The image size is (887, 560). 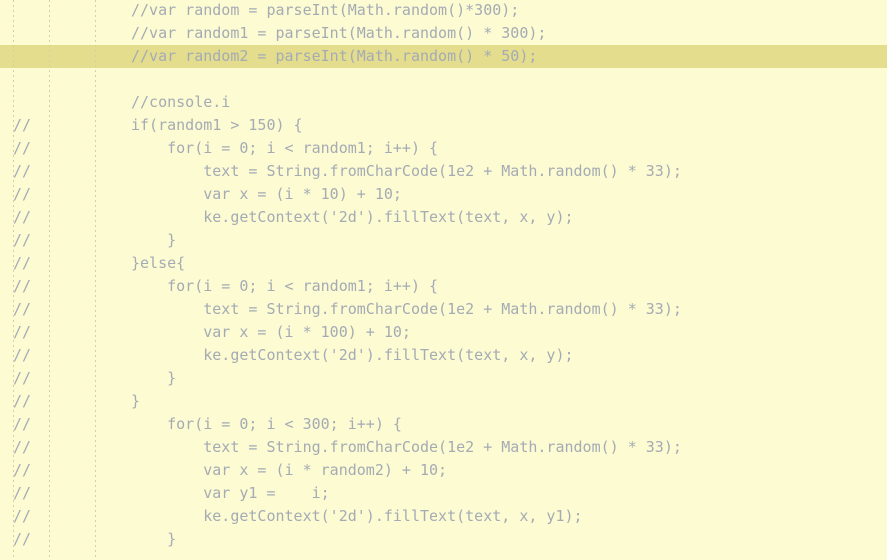 I want to click on code-line: //console.i, so click(x=443, y=102).